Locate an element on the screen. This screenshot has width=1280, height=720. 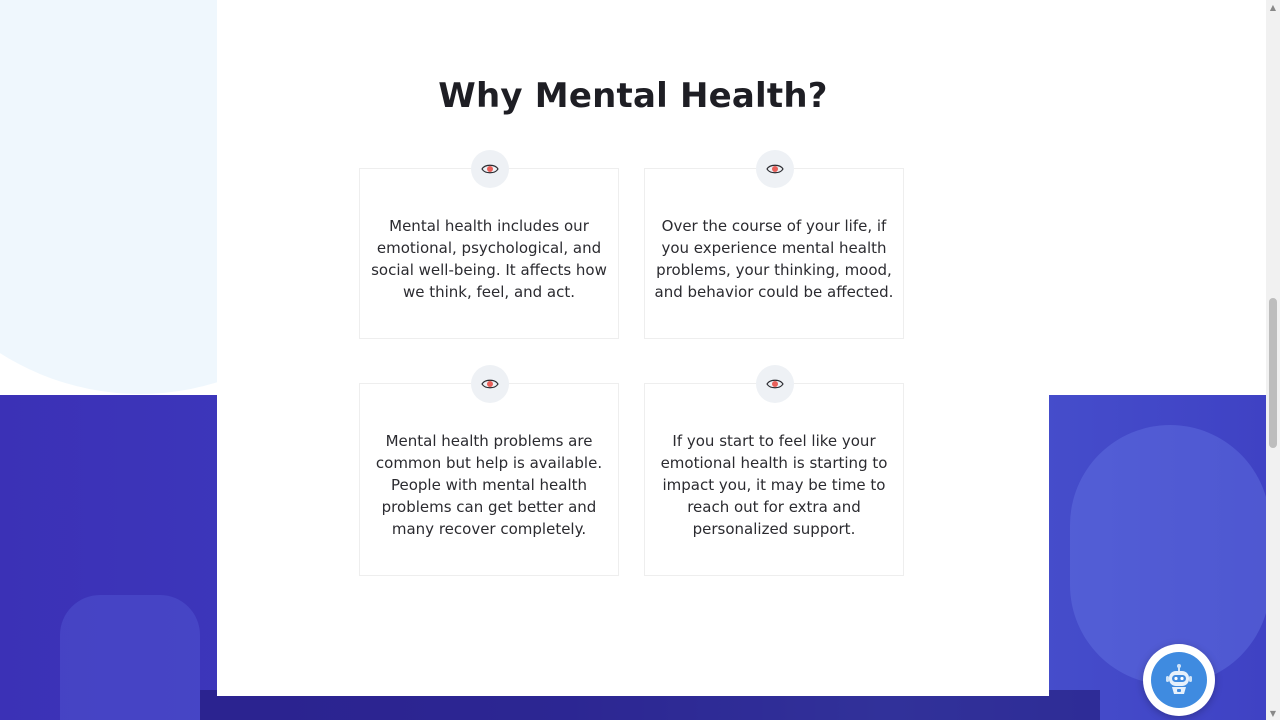
scroll-up-arrow-icon: ▲ is located at coordinates (1273, 7).